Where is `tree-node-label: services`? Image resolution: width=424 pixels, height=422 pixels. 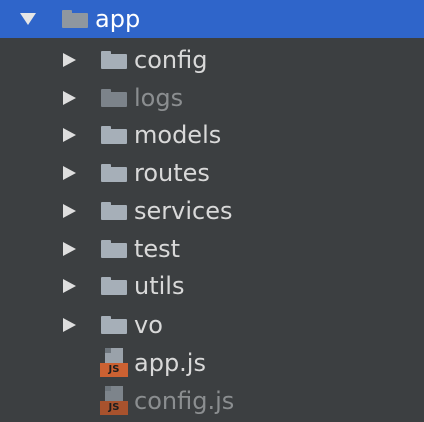
tree-node-label: services is located at coordinates (183, 211).